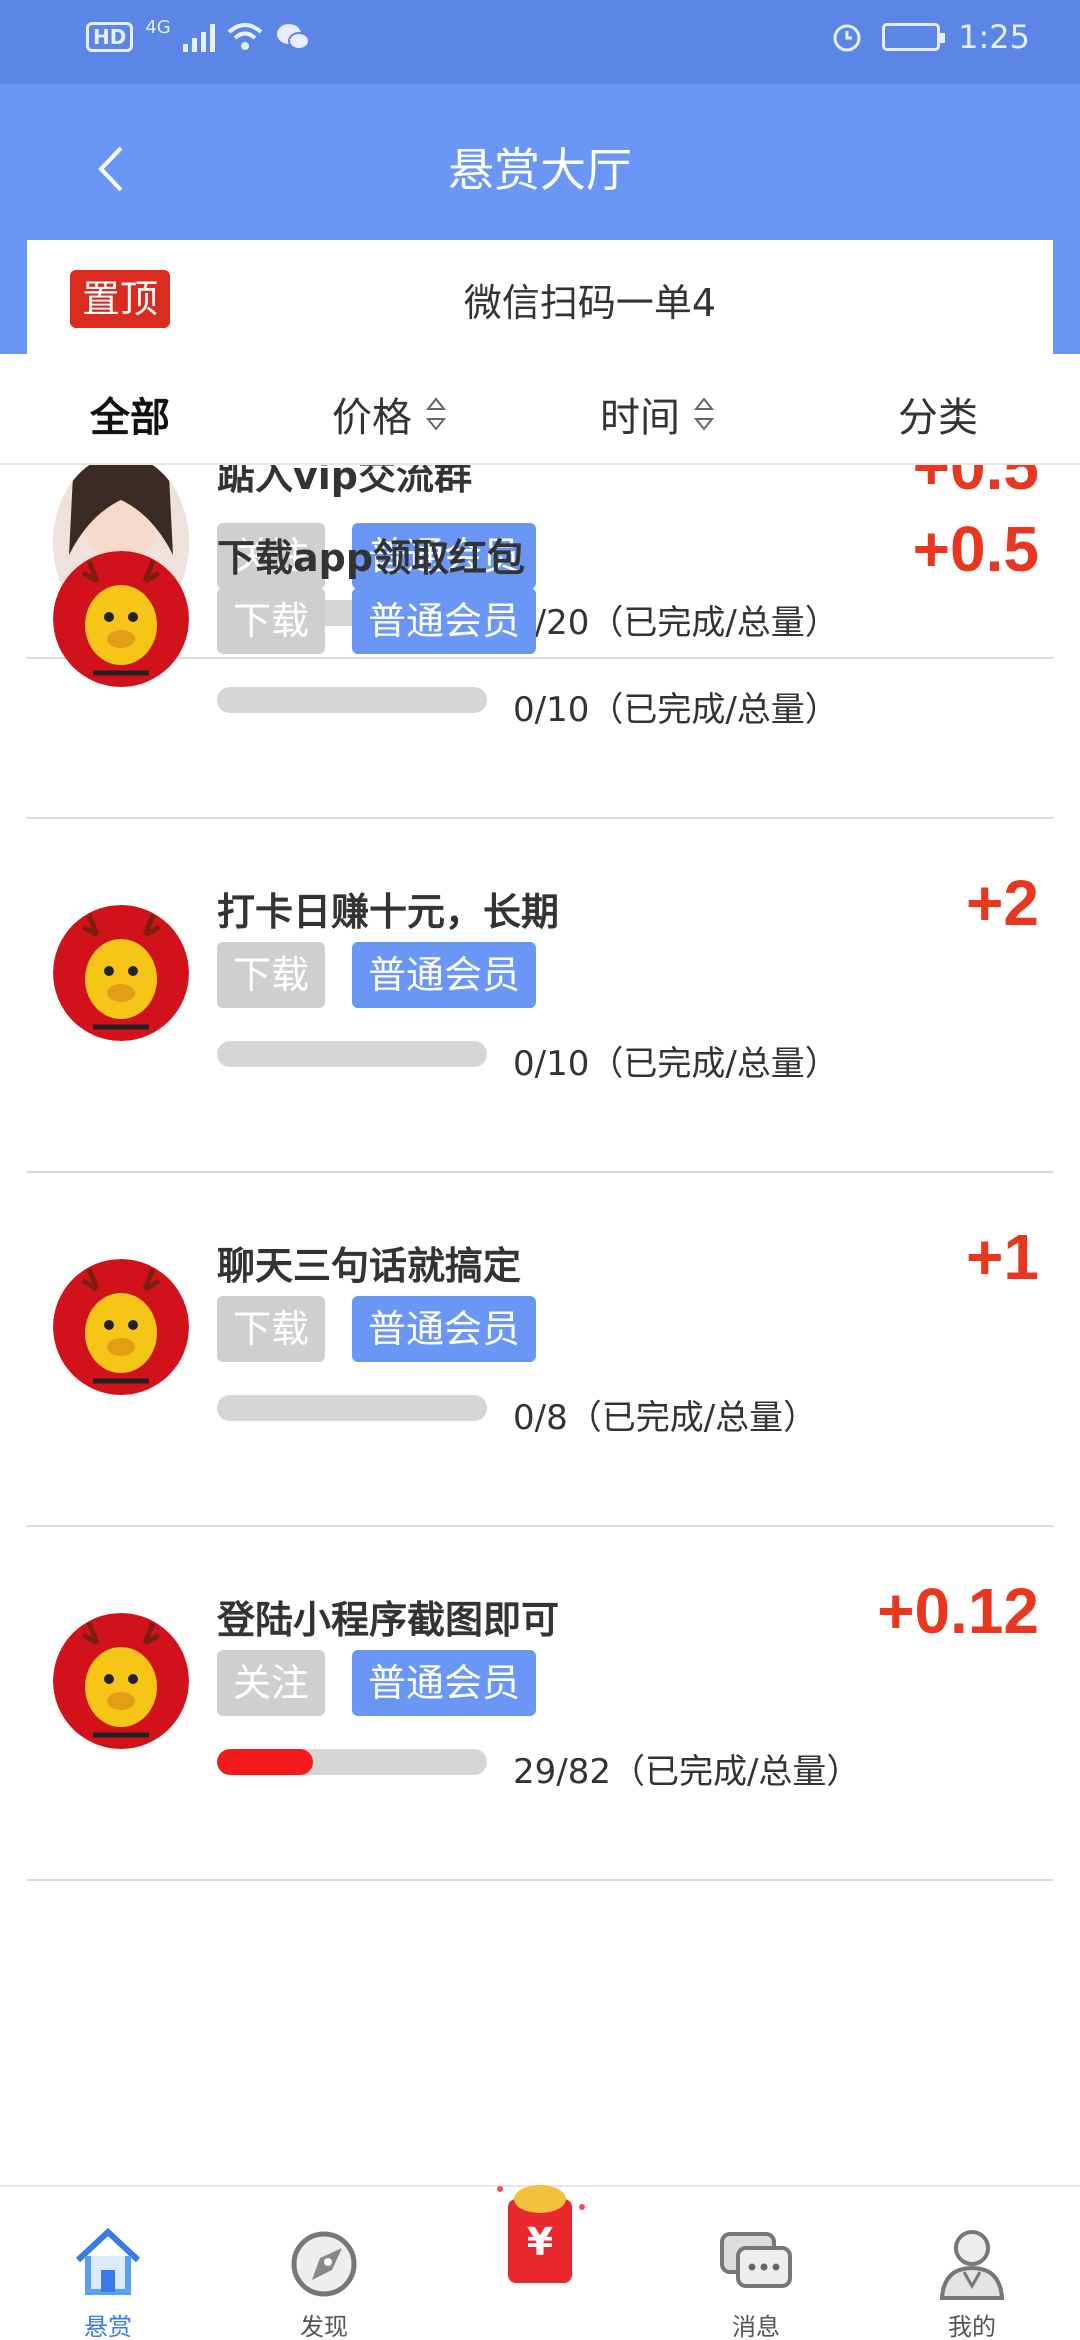 Image resolution: width=1080 pixels, height=2340 pixels. What do you see at coordinates (265, 1762) in the screenshot?
I see `progress-fill` at bounding box center [265, 1762].